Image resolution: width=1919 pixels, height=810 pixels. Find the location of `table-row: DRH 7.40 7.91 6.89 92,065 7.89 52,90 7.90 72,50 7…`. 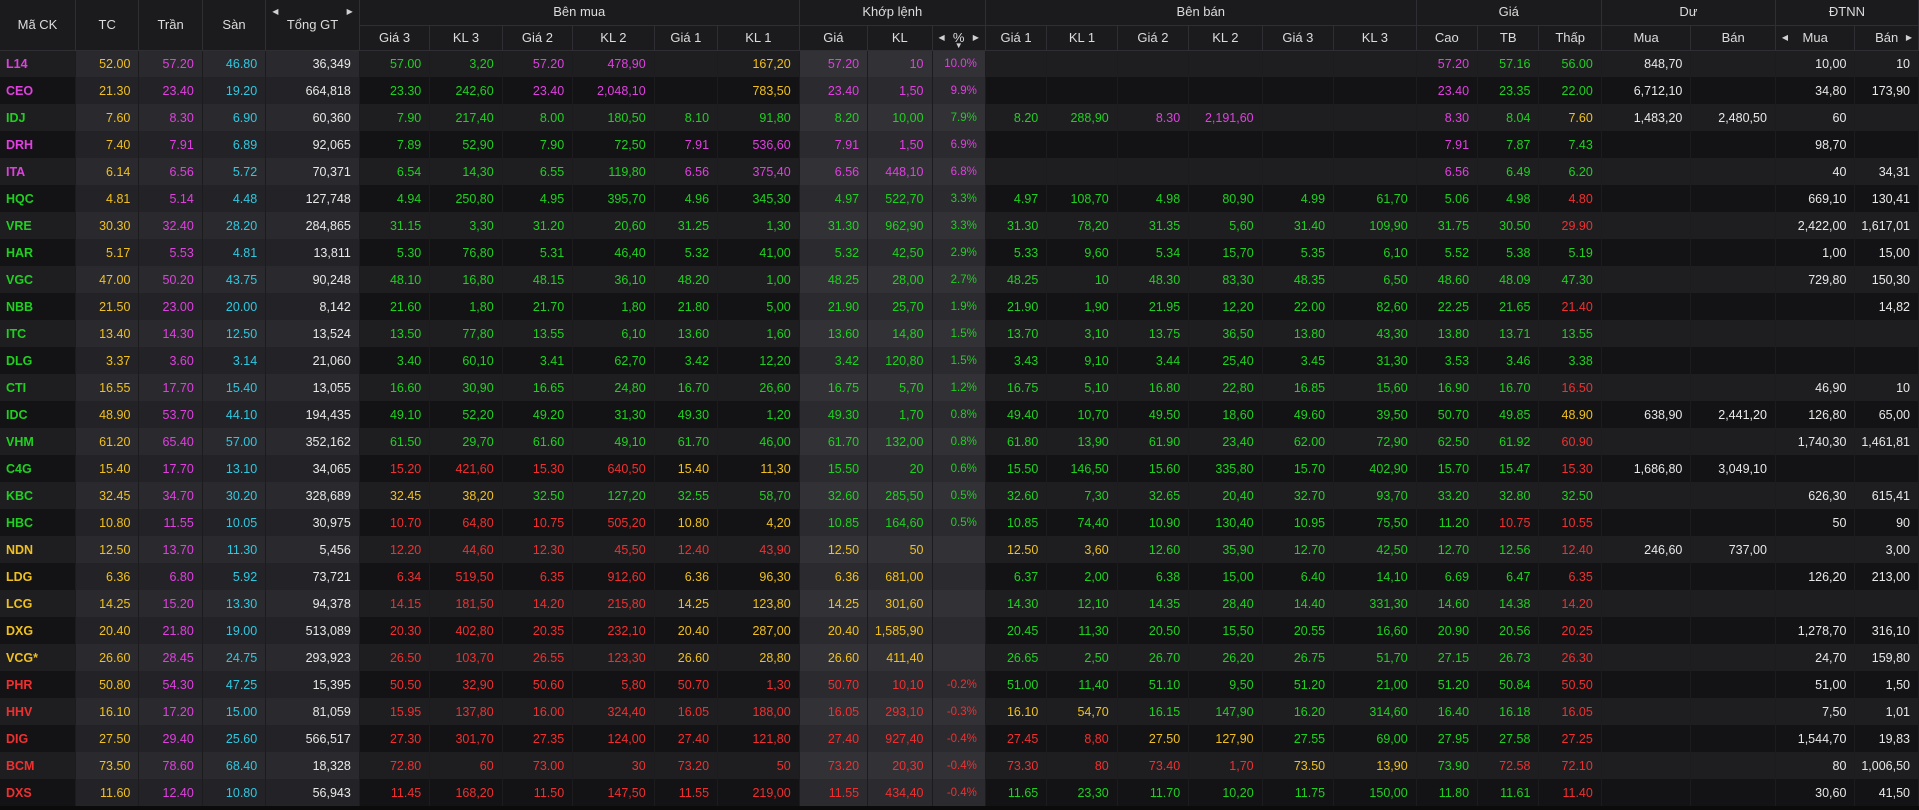

table-row: DRH 7.40 7.91 6.89 92,065 7.89 52,90 7.90 72,50 7… is located at coordinates (959, 144).